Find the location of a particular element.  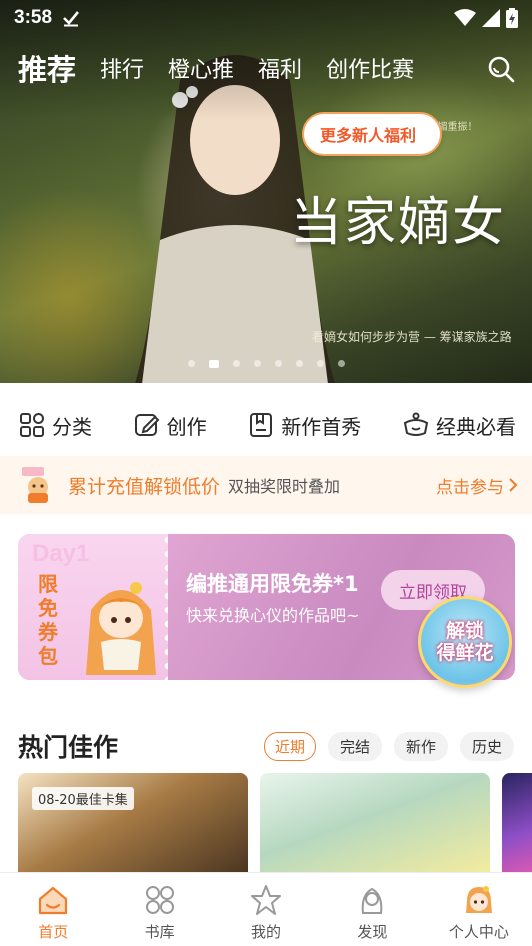

coupon-title: 编推通用限免券*1 is located at coordinates (272, 584).